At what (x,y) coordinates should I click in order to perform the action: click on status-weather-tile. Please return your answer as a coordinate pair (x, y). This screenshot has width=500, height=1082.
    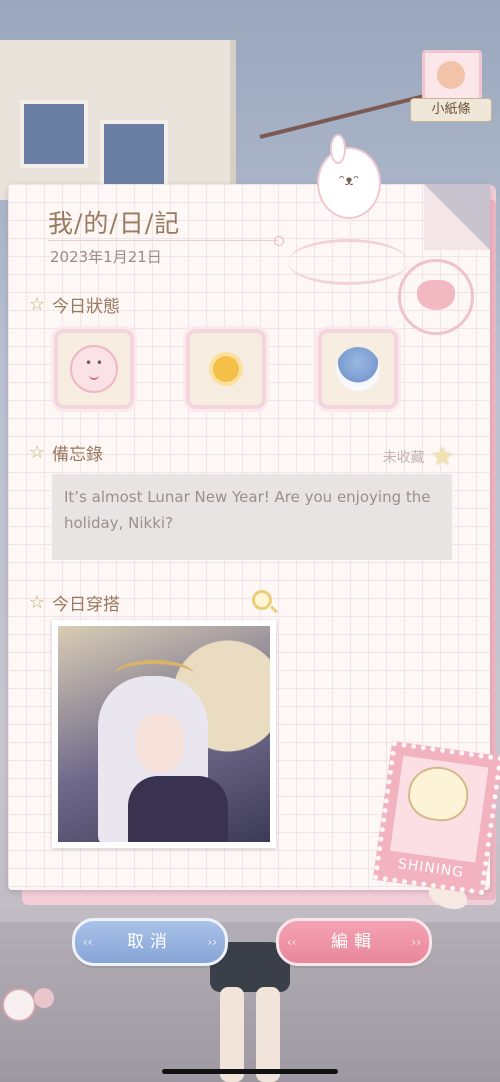
    Looking at the image, I should click on (226, 369).